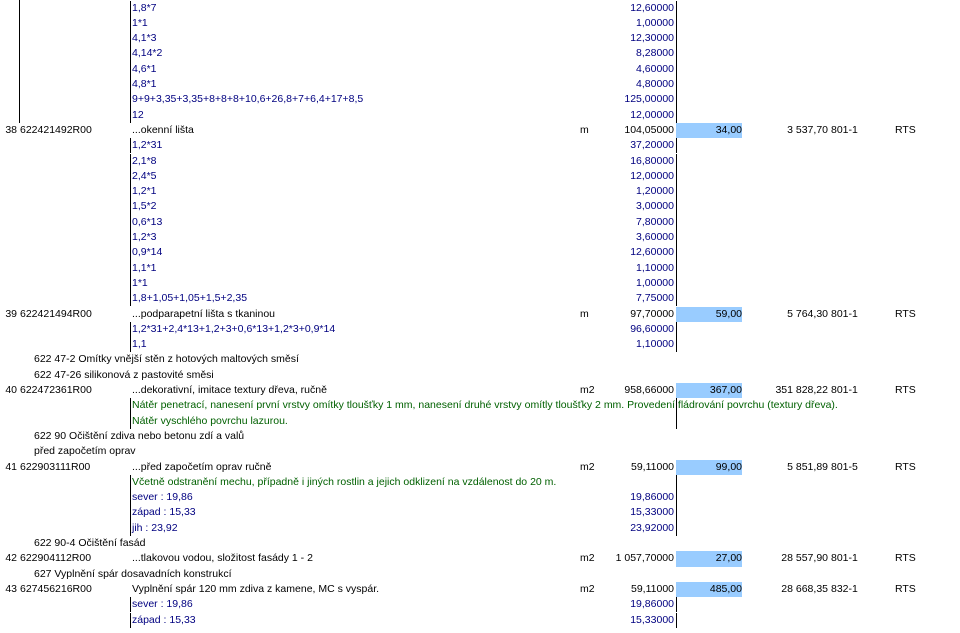  What do you see at coordinates (480, 574) in the screenshot?
I see `heading-row: 627 Vyplnění spár dosavadních konstrukcí` at bounding box center [480, 574].